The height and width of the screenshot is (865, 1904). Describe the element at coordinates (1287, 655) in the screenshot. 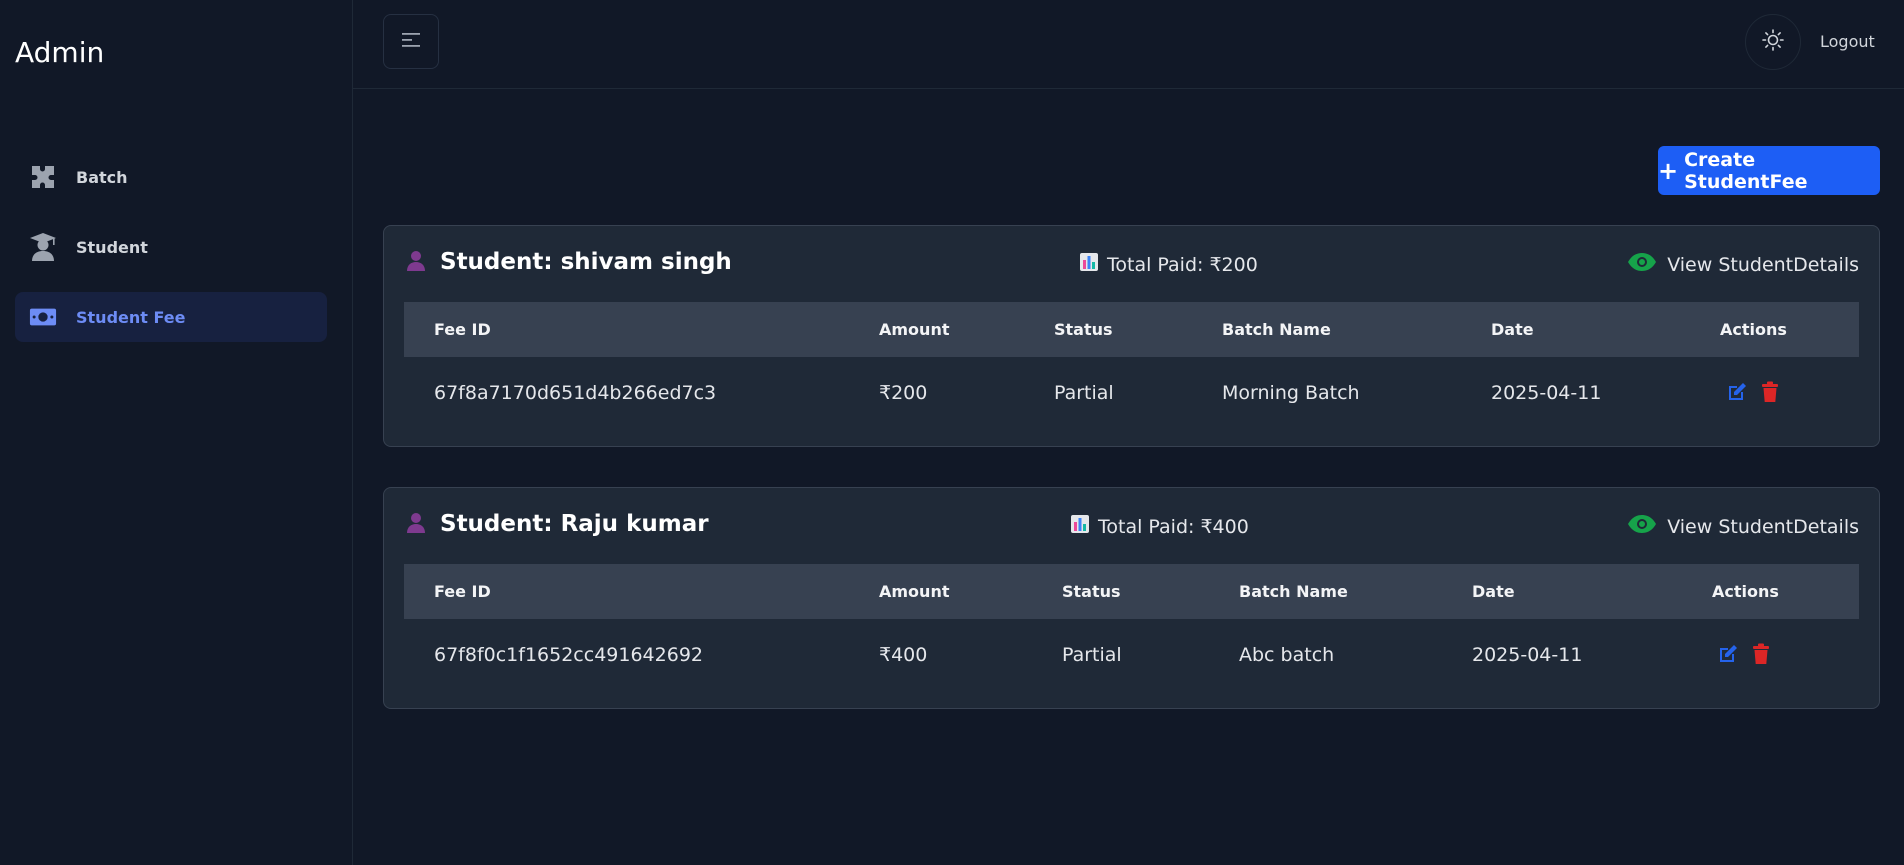

I see `batch-cell: Abc batch` at that location.